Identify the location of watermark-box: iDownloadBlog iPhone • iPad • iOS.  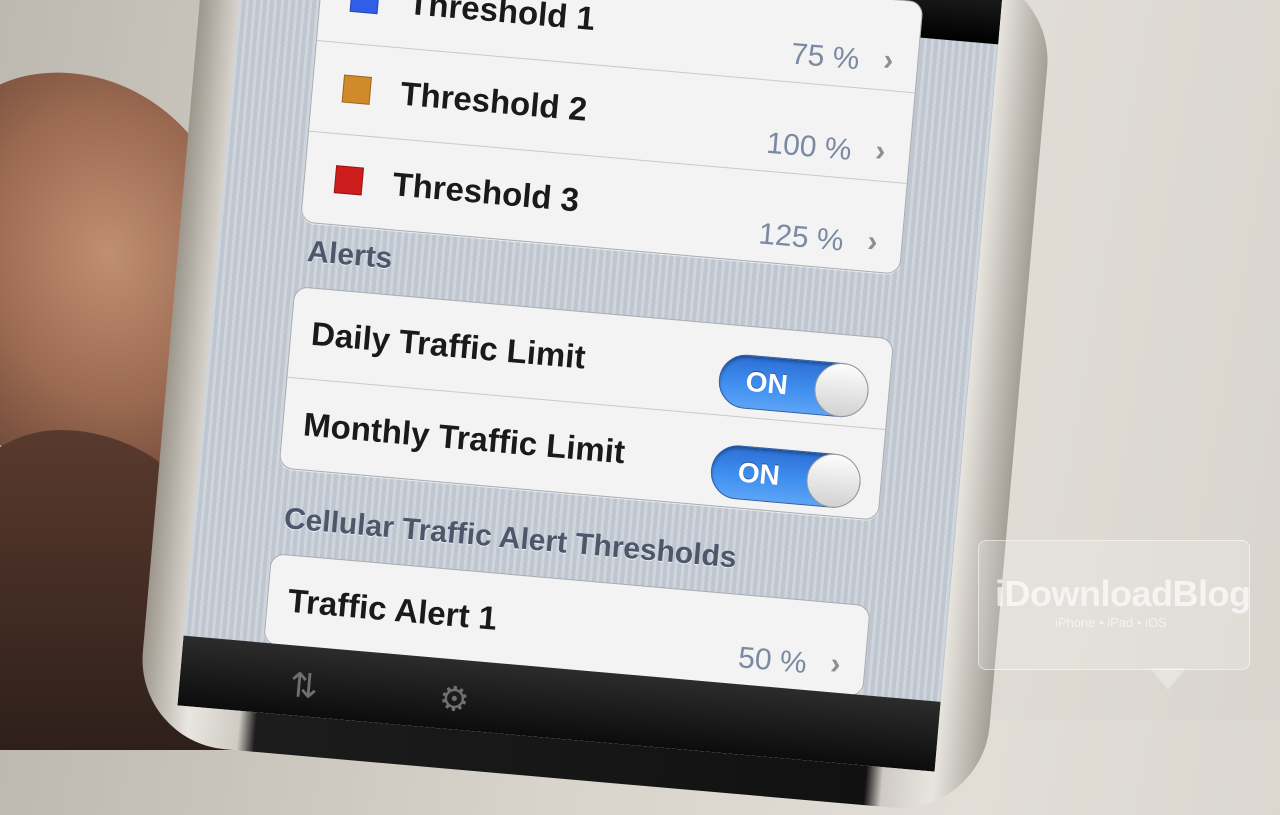
(1114, 605).